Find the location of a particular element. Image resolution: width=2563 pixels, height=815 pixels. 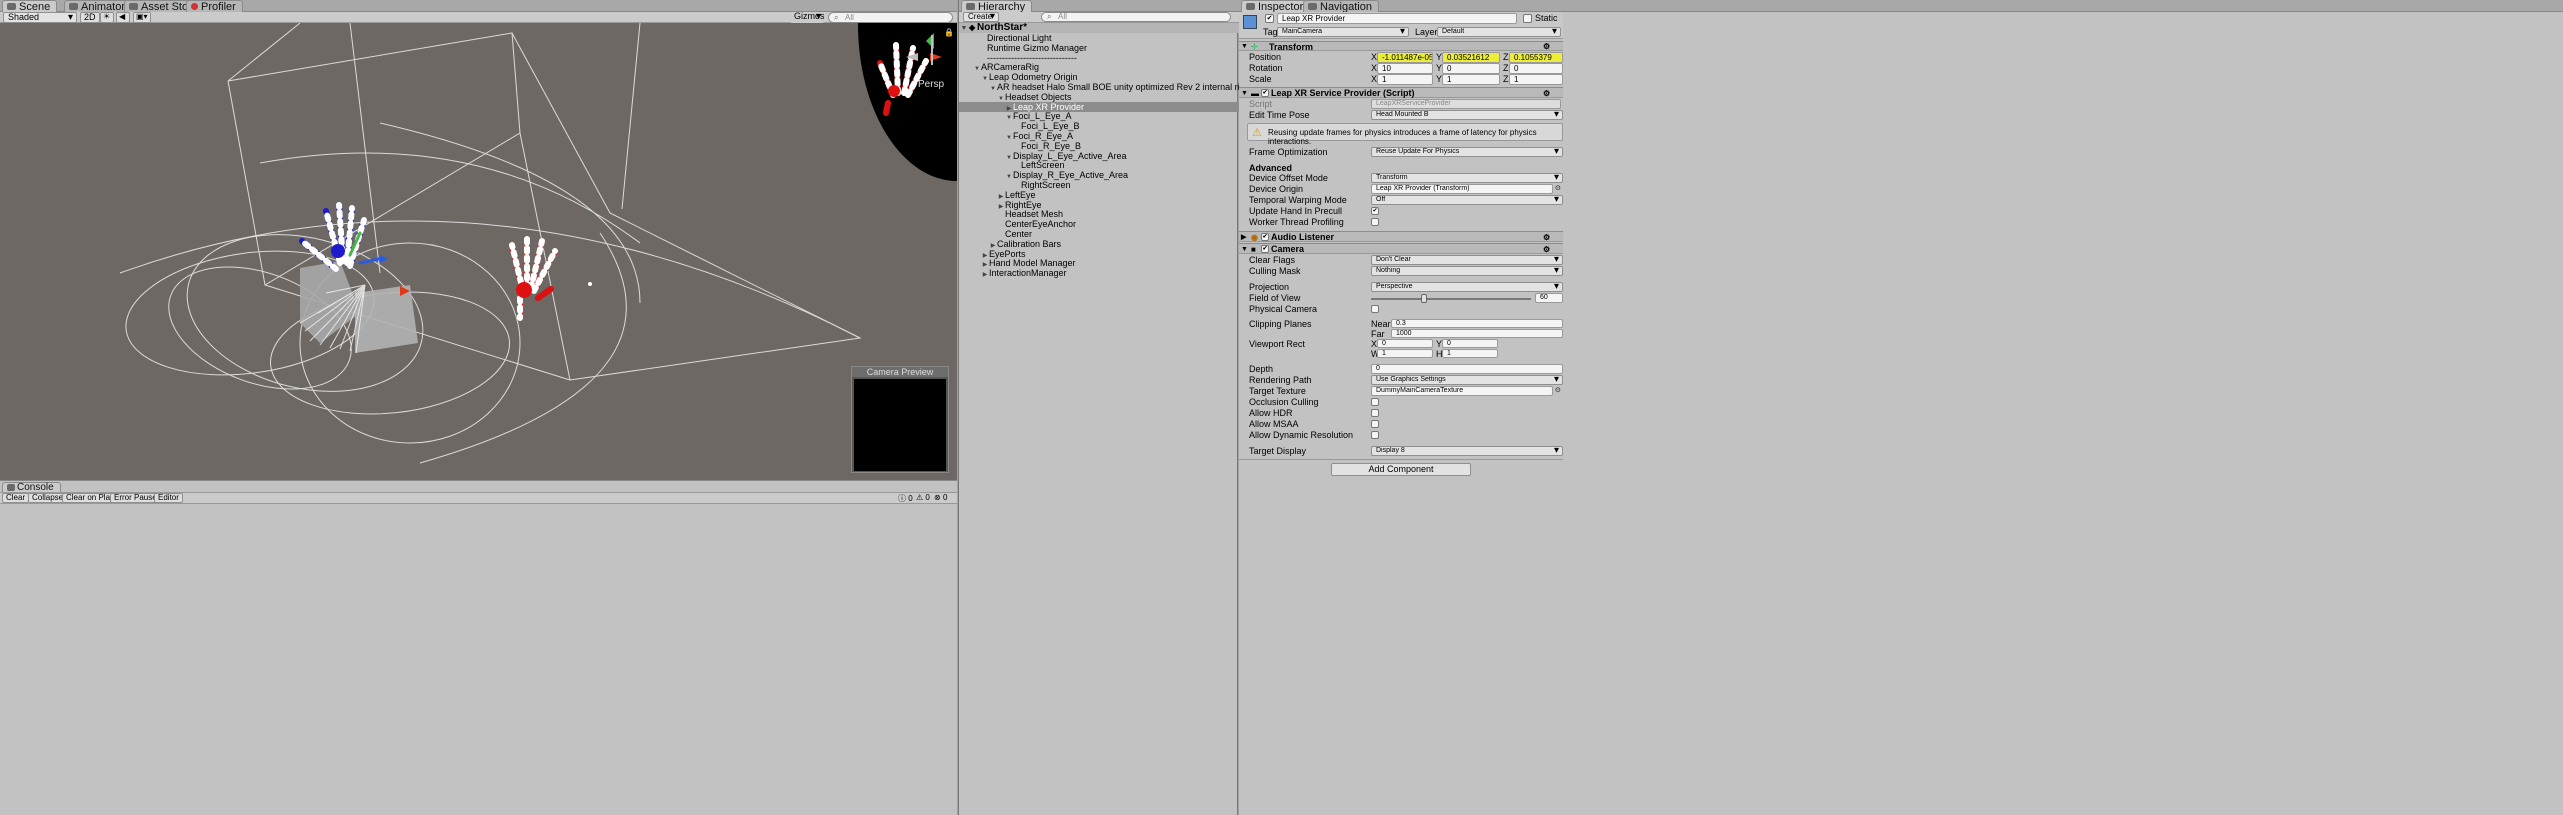

audio-enabled-checkbox: ✔ is located at coordinates (1265, 237).